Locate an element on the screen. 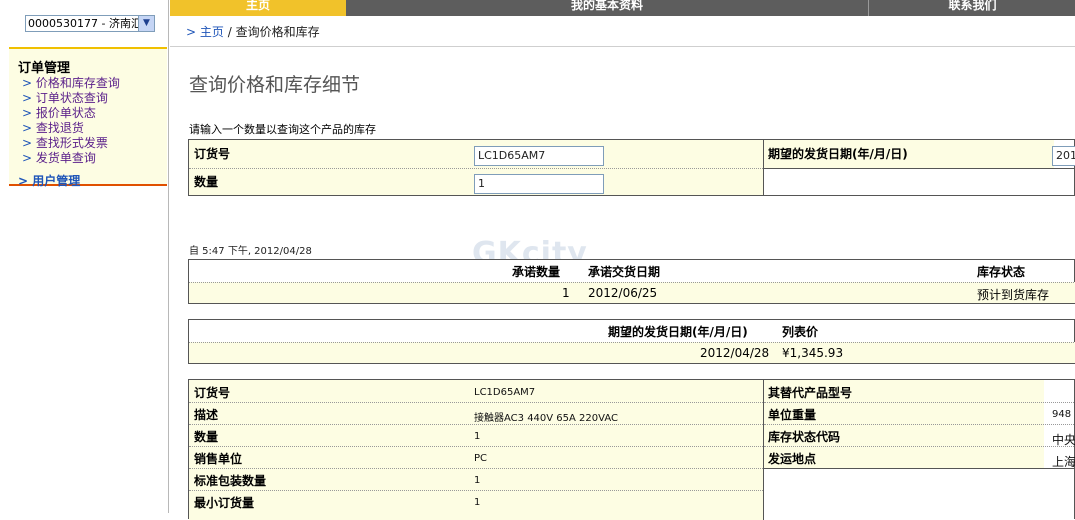  detail-value-min-order: 1 is located at coordinates (477, 502).